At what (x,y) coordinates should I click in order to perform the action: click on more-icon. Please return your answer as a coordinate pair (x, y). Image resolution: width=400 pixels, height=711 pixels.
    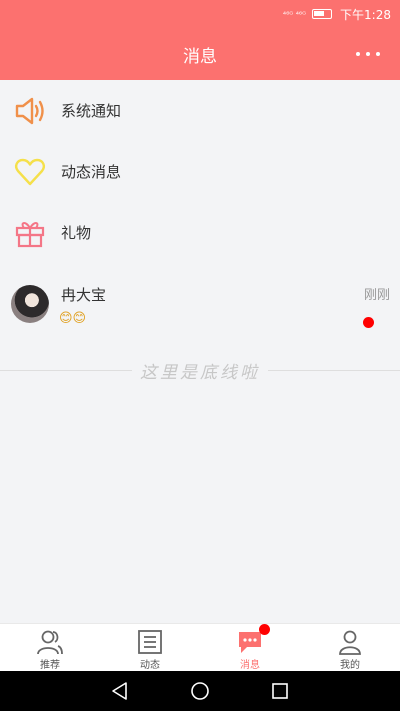
    Looking at the image, I should click on (368, 54).